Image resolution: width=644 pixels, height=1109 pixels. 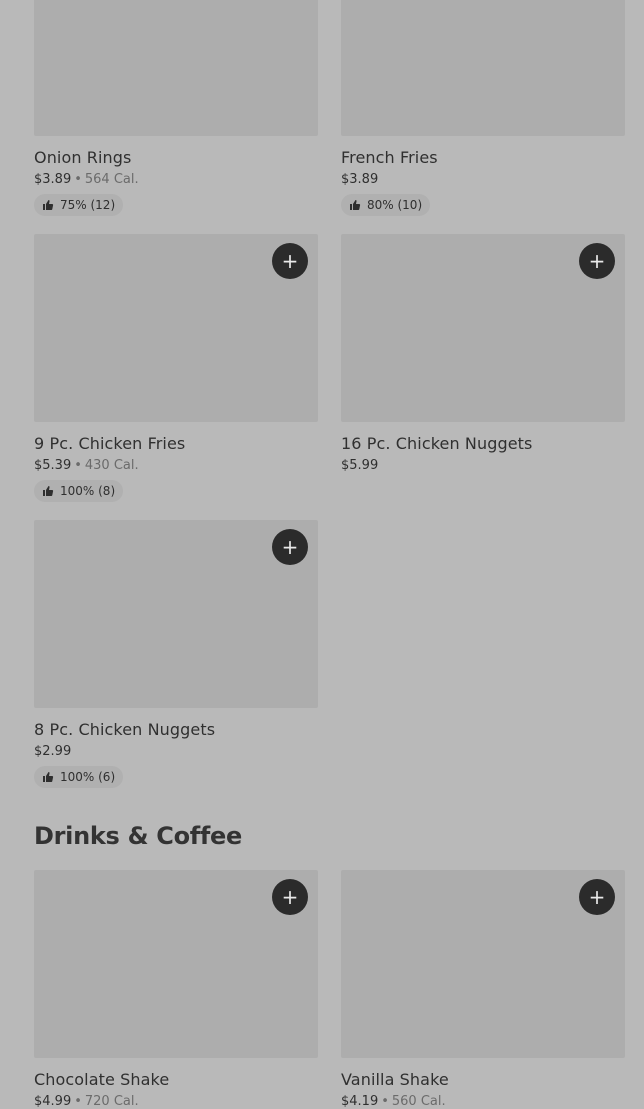 I want to click on menu-item-card: French Fries $3.89 80% (10), so click(x=483, y=108).